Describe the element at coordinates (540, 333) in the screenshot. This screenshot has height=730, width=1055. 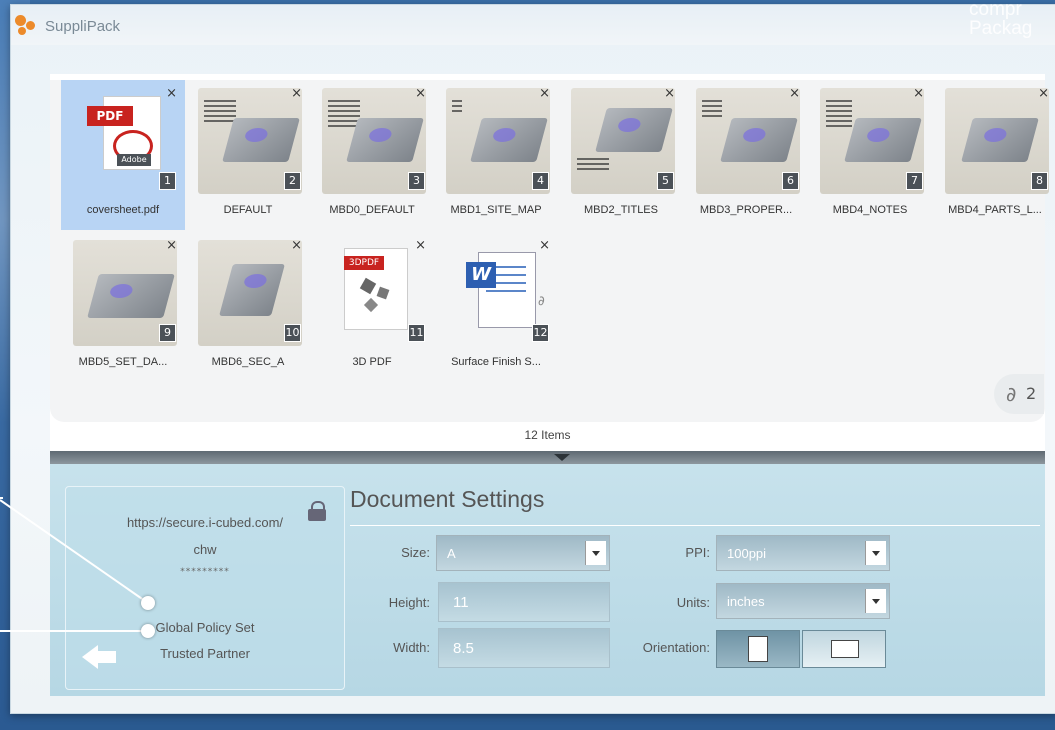
I see `item-number: 12` at that location.